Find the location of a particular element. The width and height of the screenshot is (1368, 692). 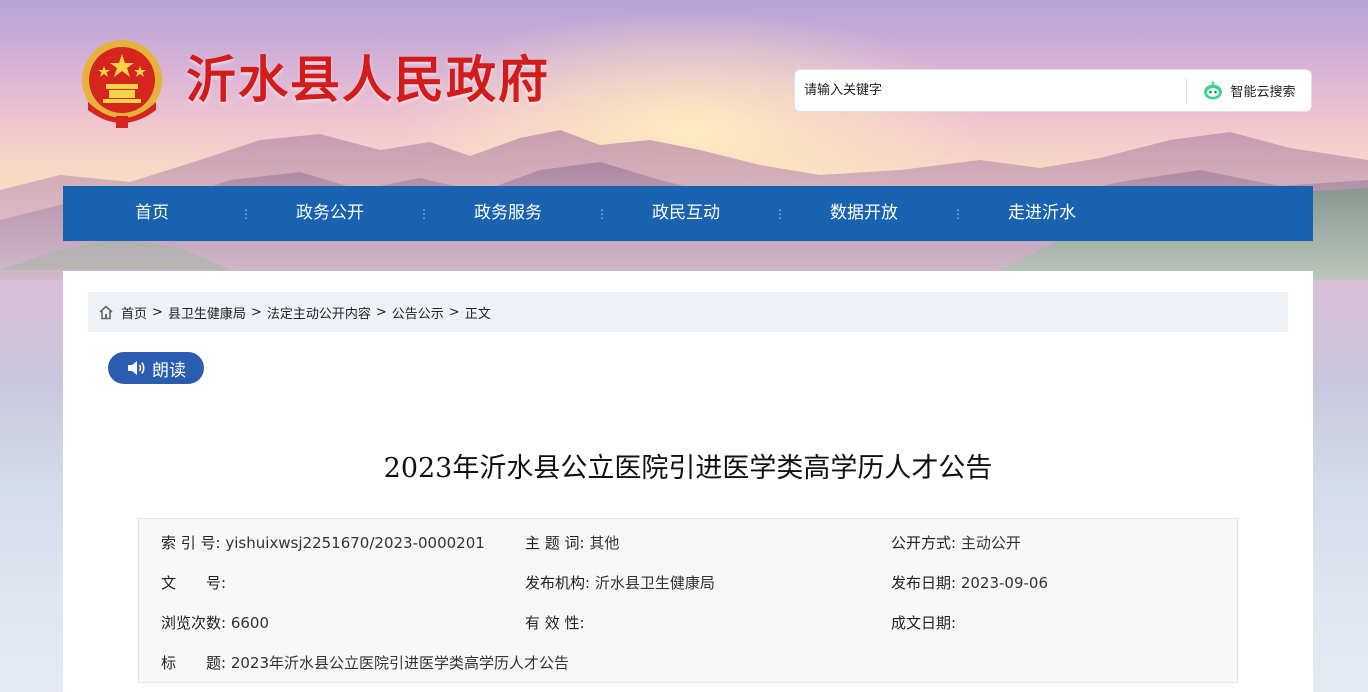

meta-created-date-label: 成文日期: is located at coordinates (924, 623).